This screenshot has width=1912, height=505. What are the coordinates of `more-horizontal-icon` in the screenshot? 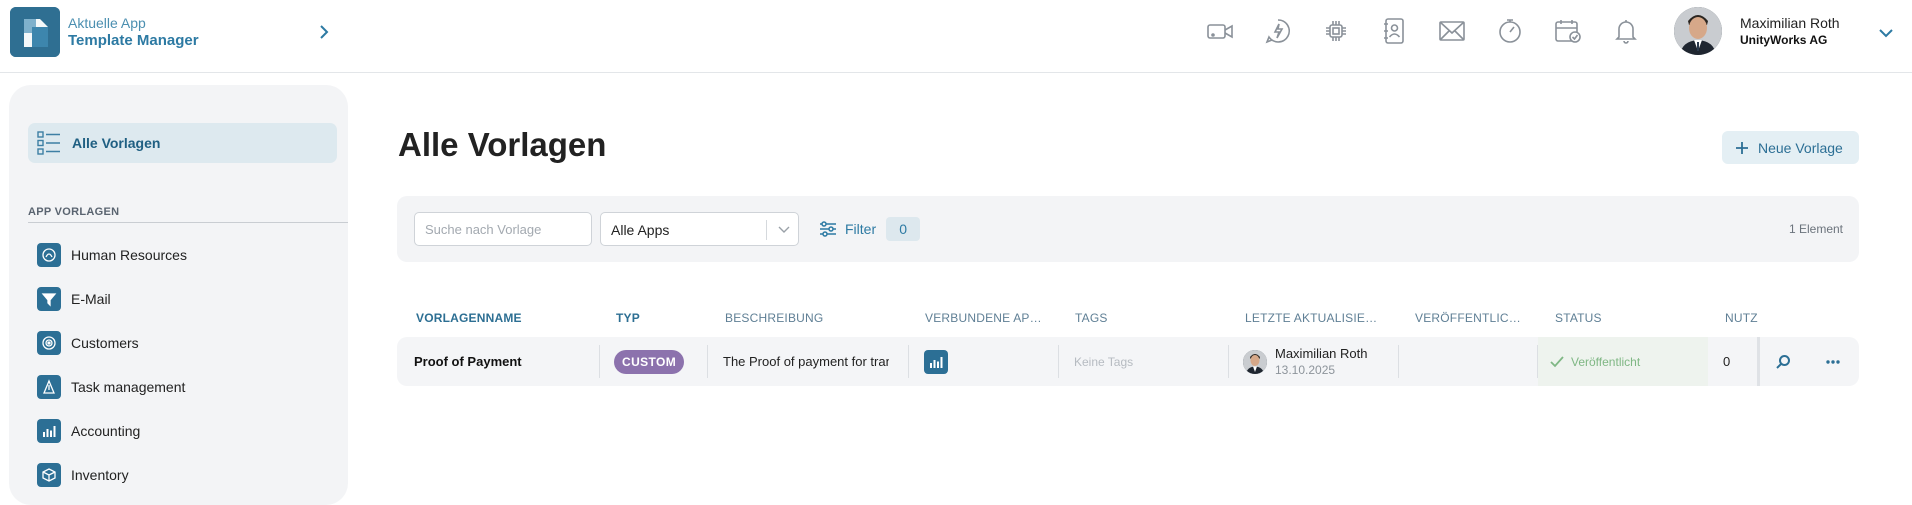 It's located at (1833, 362).